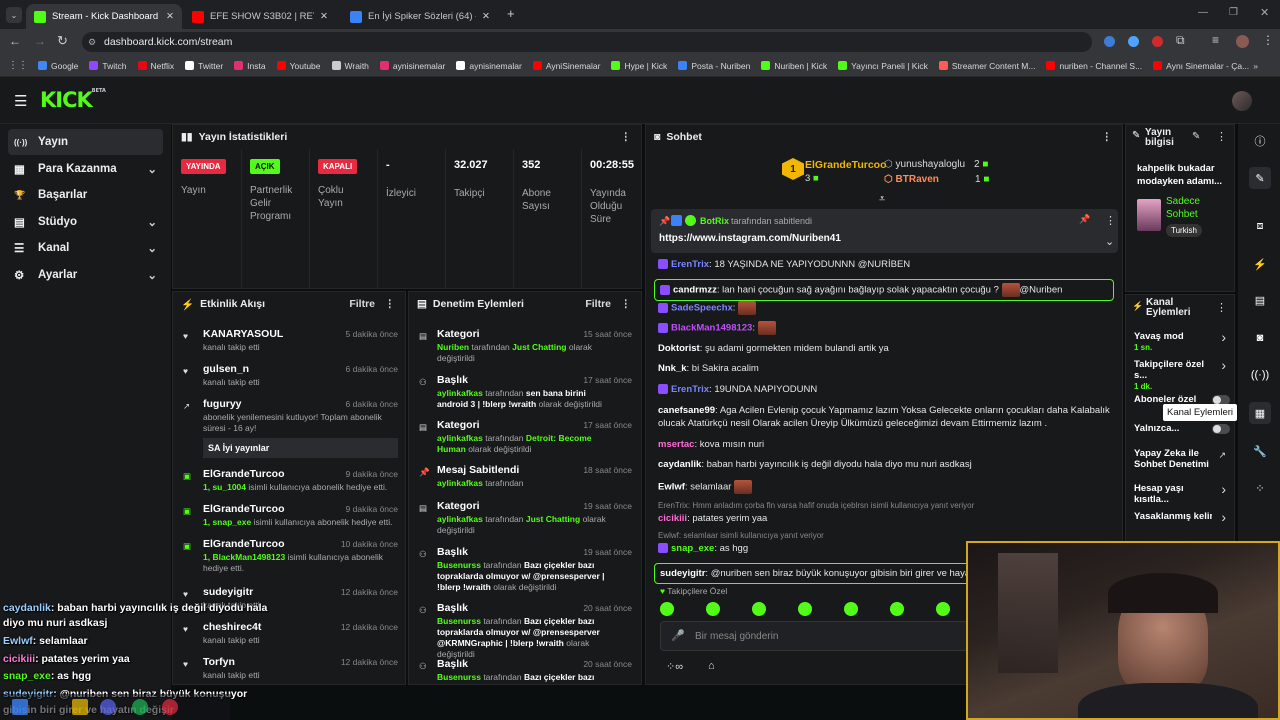  Describe the element at coordinates (672, 518) in the screenshot. I see `chat-username: cicikiii` at that location.